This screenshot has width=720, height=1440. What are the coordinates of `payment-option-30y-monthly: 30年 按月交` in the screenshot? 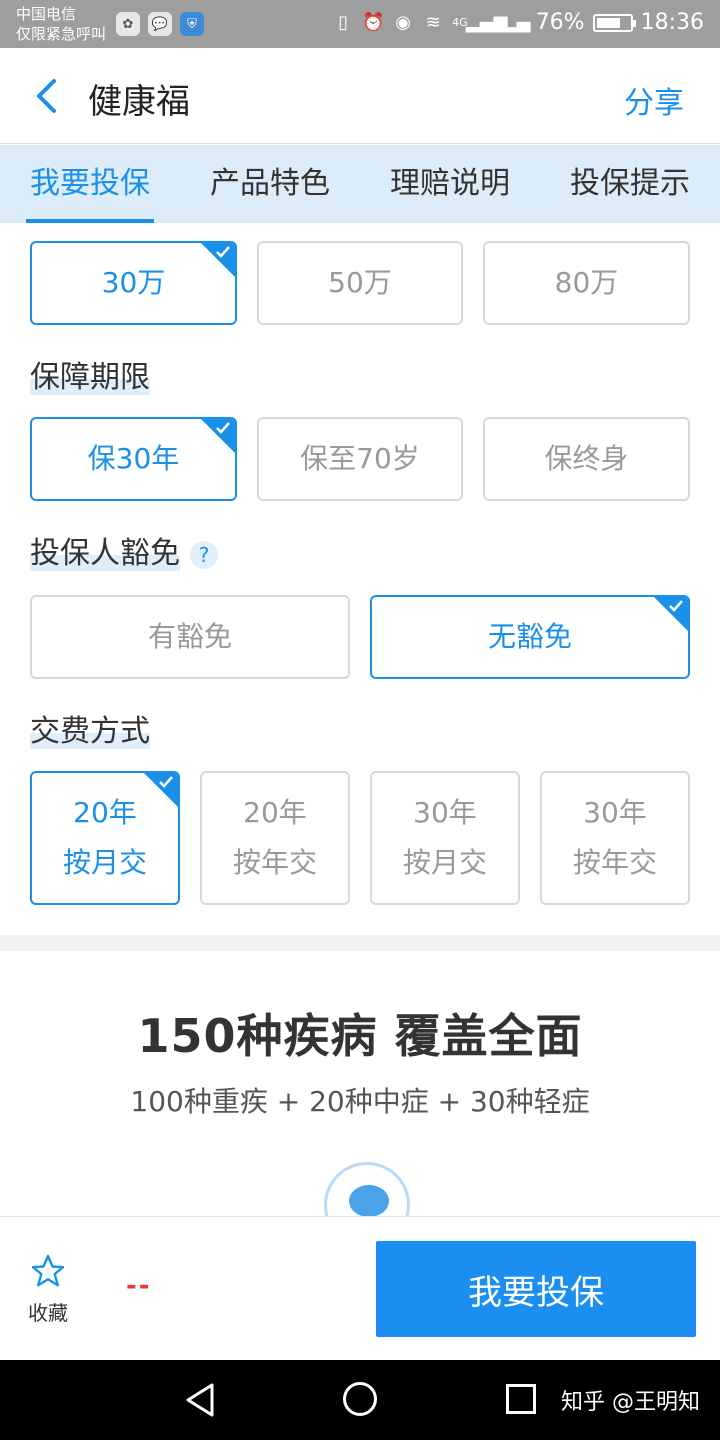 It's located at (445, 838).